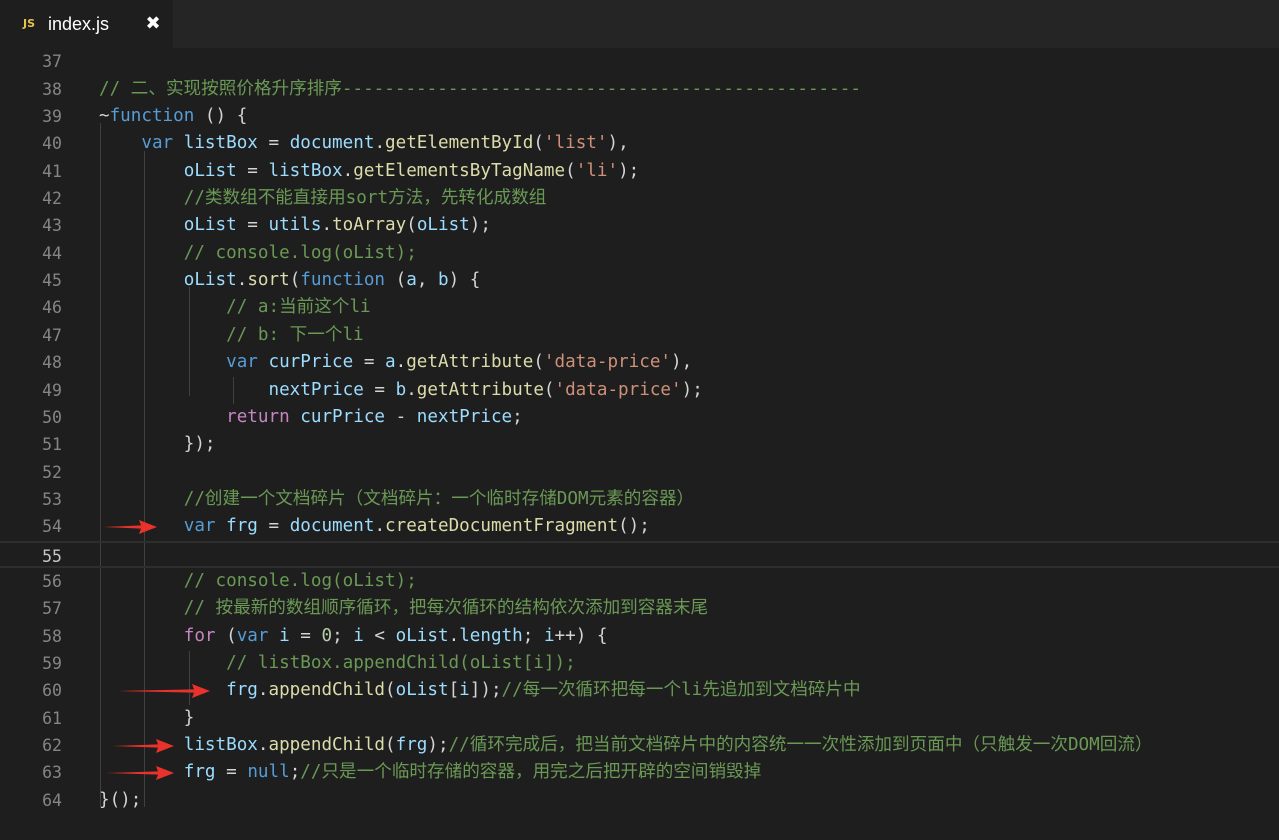  Describe the element at coordinates (343, 416) in the screenshot. I see `code-token: curPrice` at that location.